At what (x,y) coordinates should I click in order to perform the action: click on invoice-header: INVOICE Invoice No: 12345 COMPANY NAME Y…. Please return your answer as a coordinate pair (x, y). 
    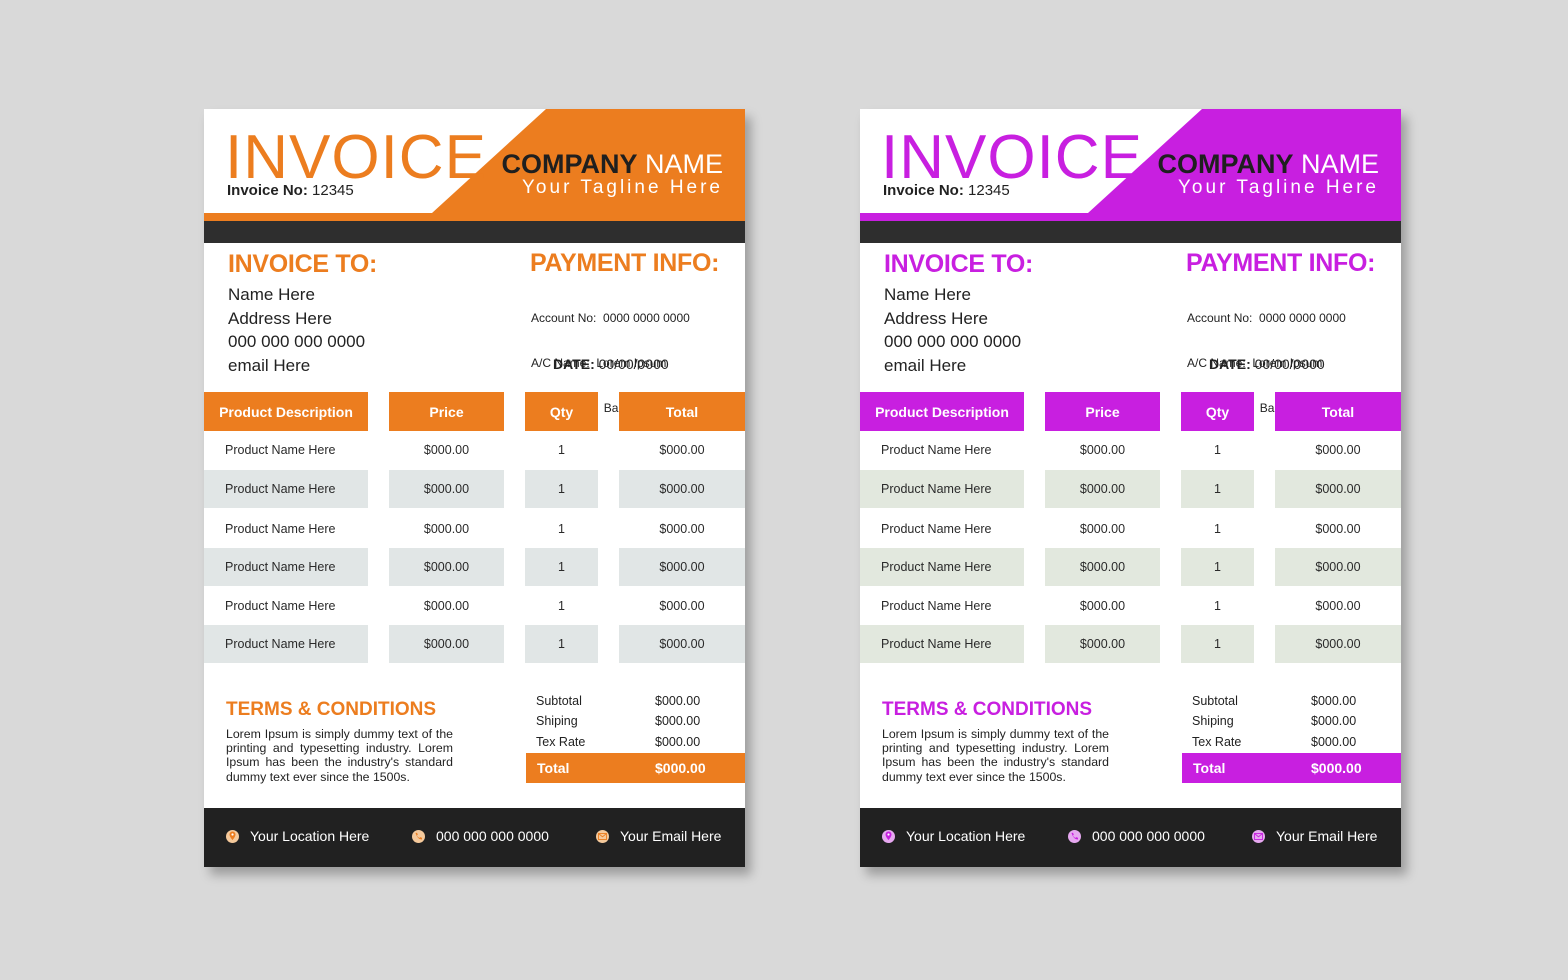
    Looking at the image, I should click on (474, 176).